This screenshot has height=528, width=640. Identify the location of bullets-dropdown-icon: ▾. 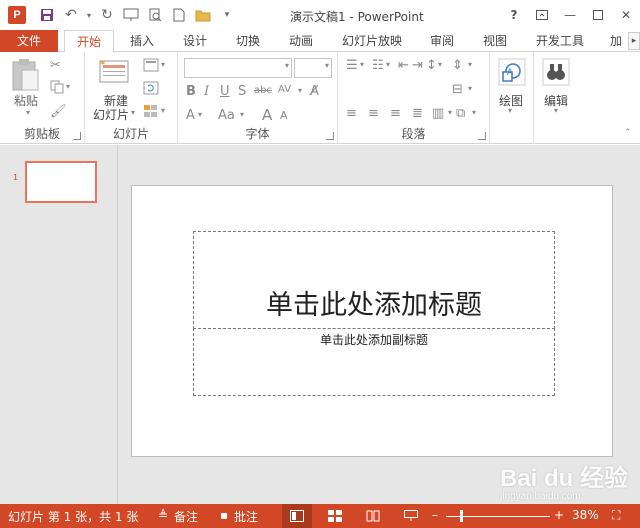
(362, 64).